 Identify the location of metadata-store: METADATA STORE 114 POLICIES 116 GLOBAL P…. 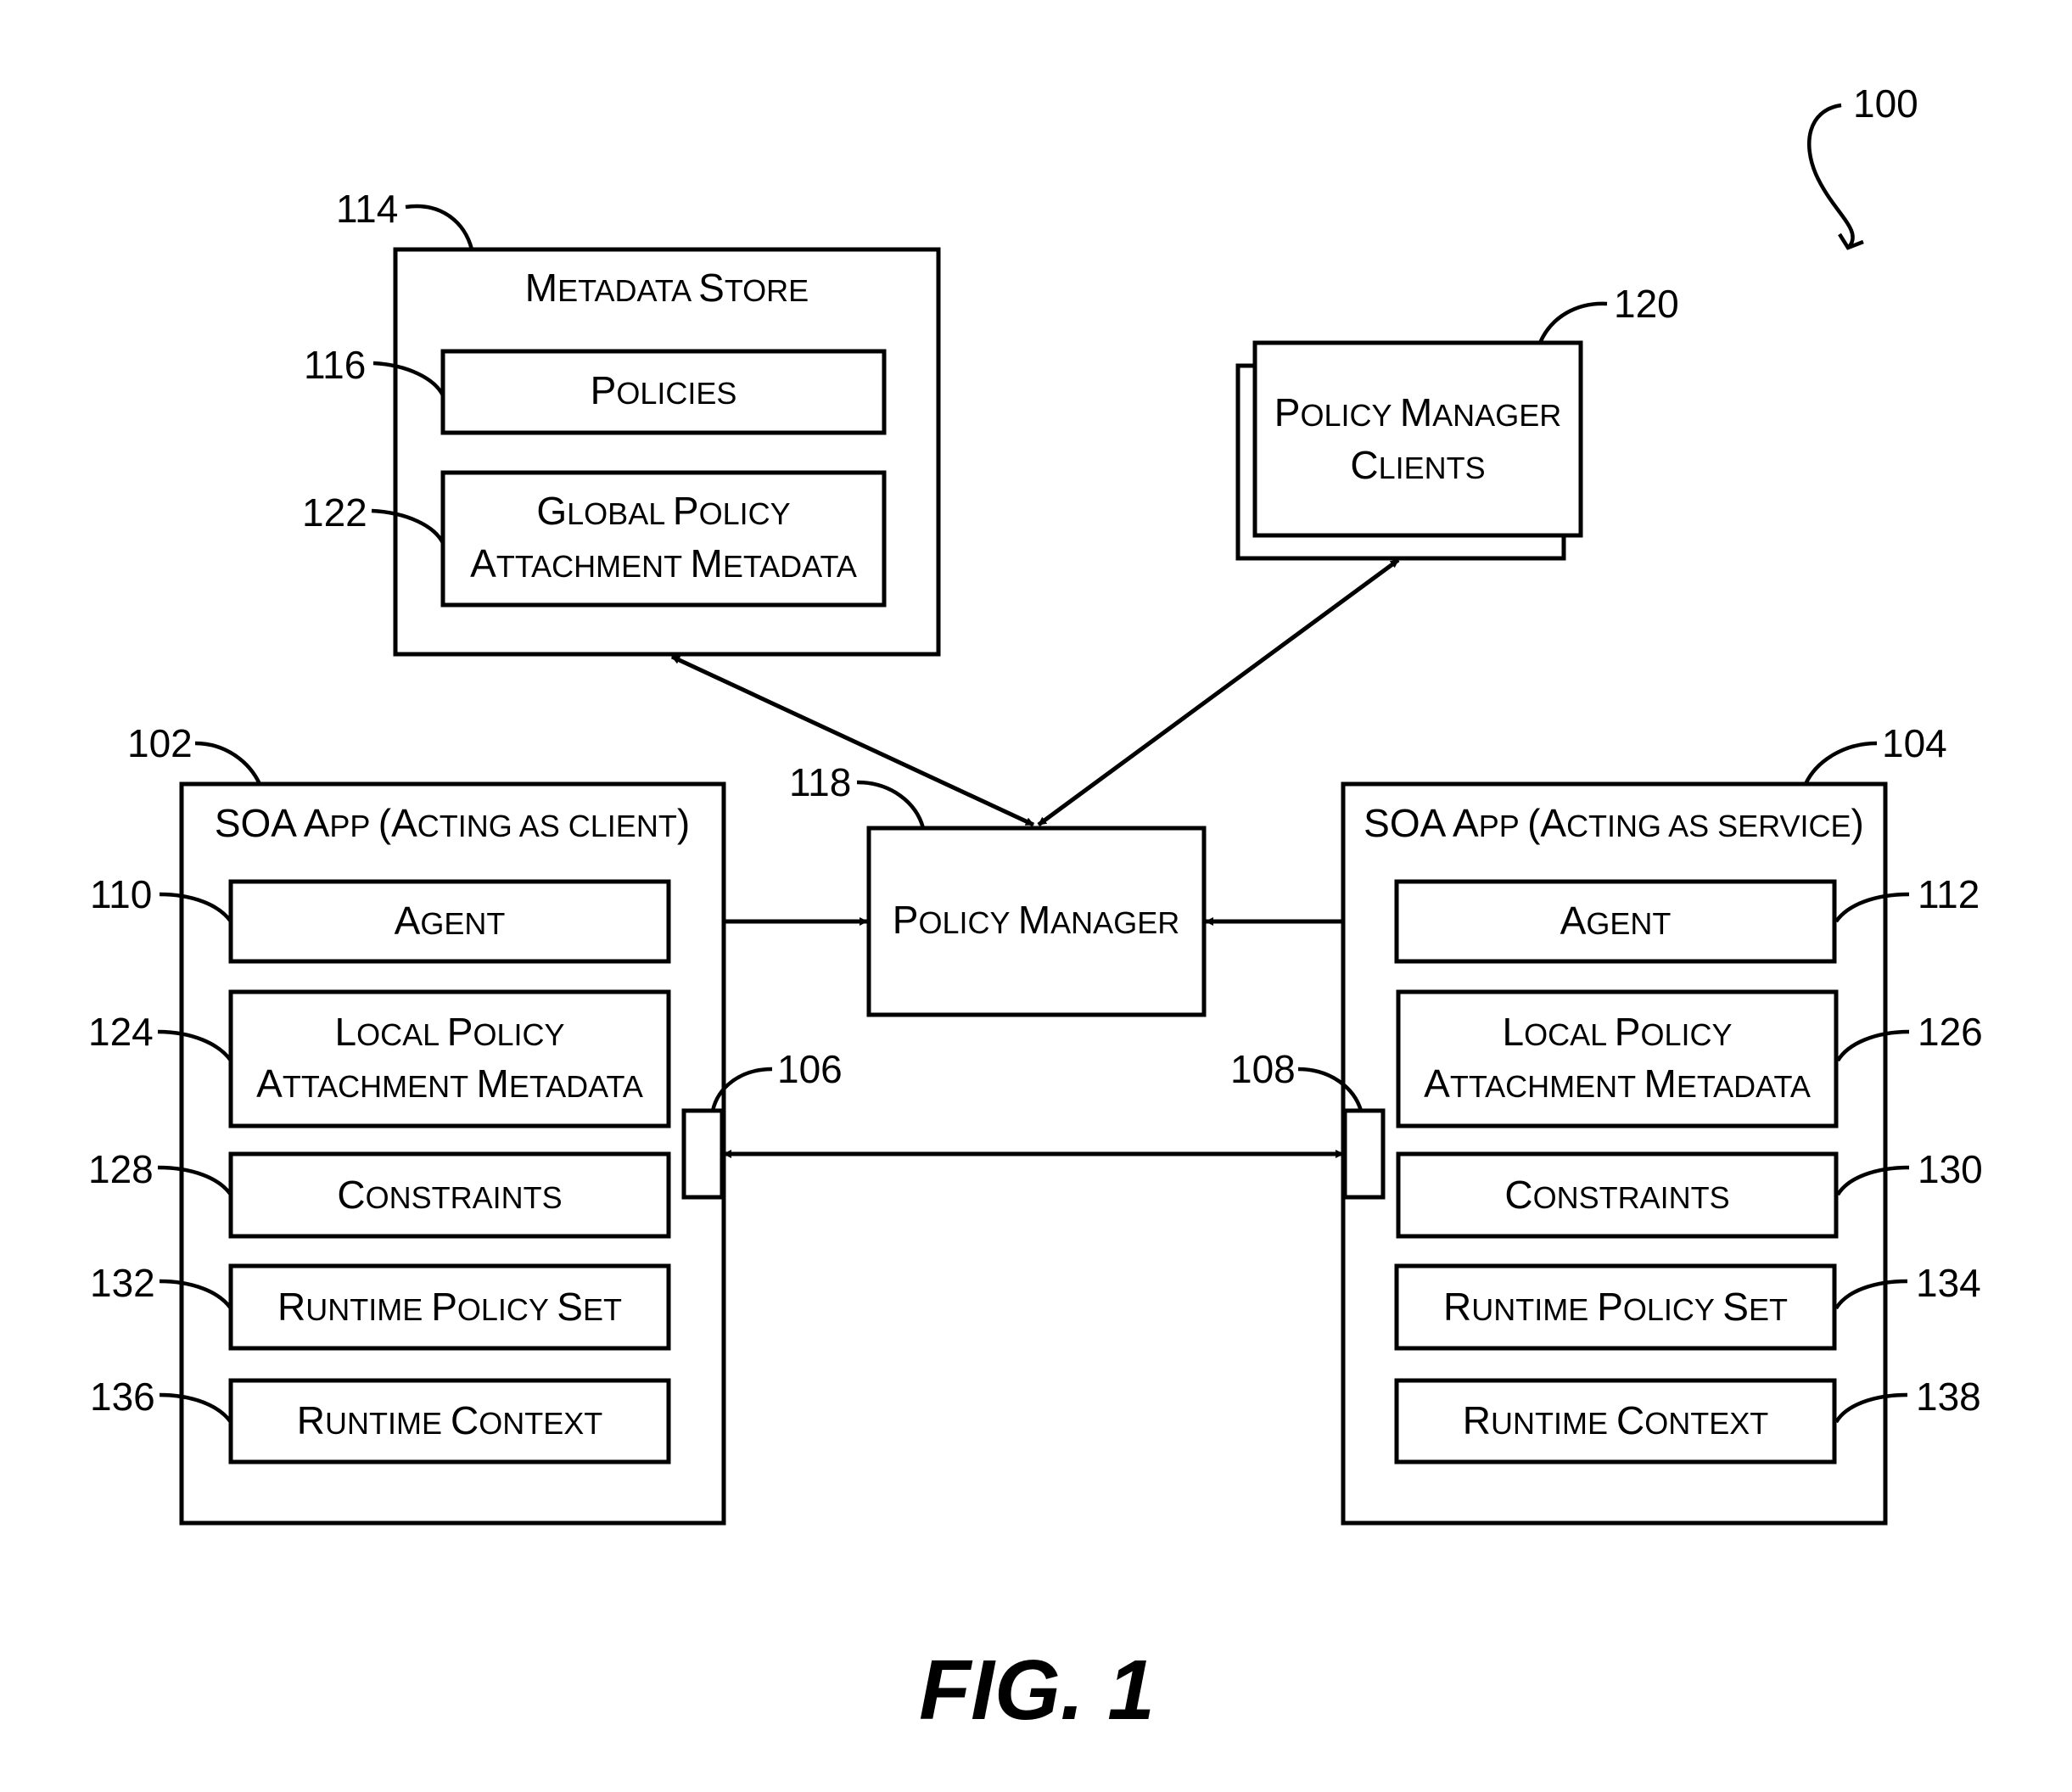
(621, 422).